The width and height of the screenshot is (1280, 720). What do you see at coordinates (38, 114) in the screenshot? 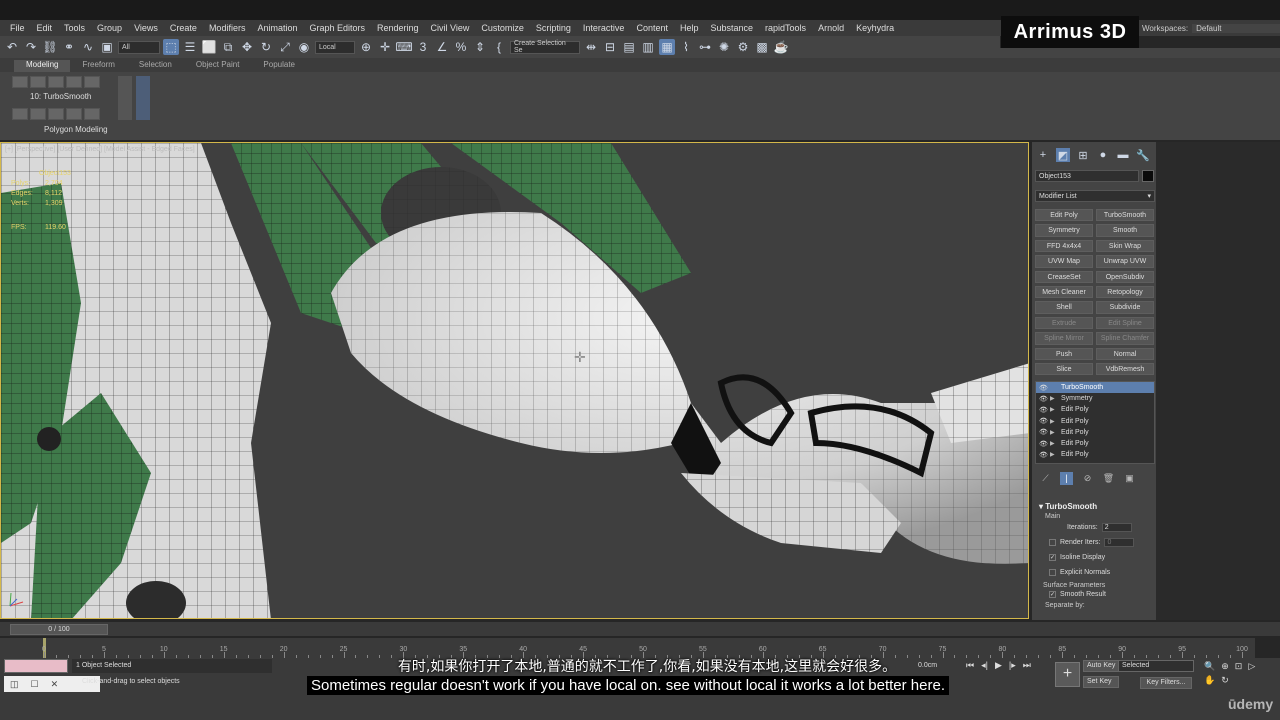
I see `stack-down-icon` at bounding box center [38, 114].